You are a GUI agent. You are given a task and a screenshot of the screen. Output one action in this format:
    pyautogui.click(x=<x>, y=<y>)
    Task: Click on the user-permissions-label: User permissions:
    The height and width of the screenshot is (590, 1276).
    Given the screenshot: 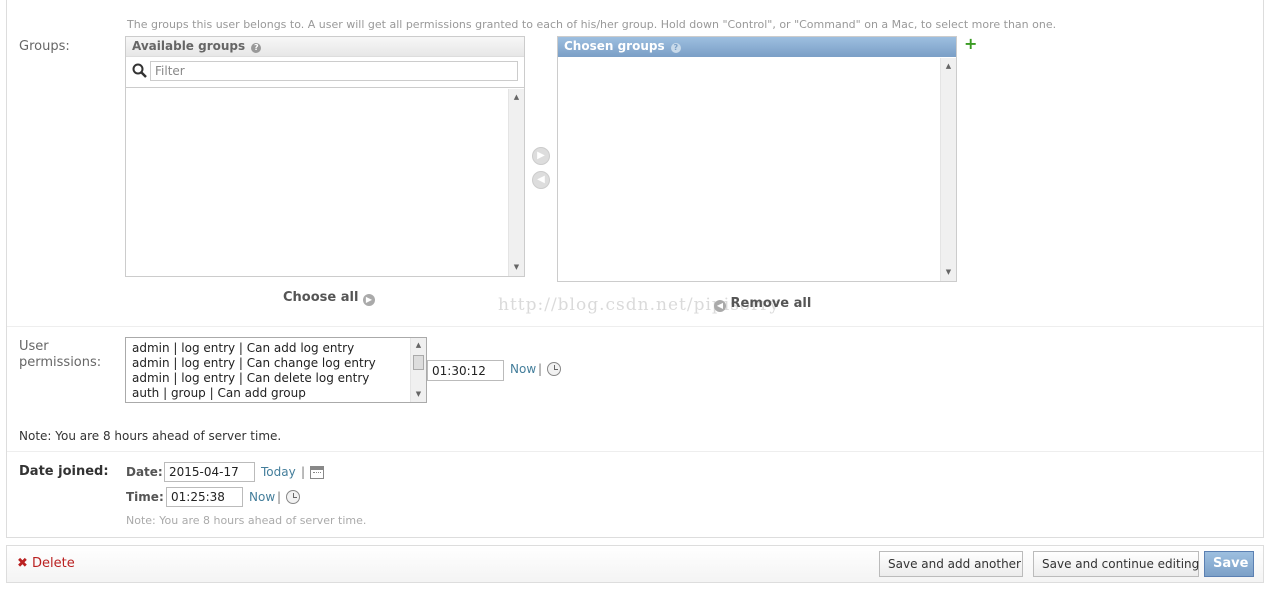 What is the action you would take?
    pyautogui.click(x=60, y=355)
    